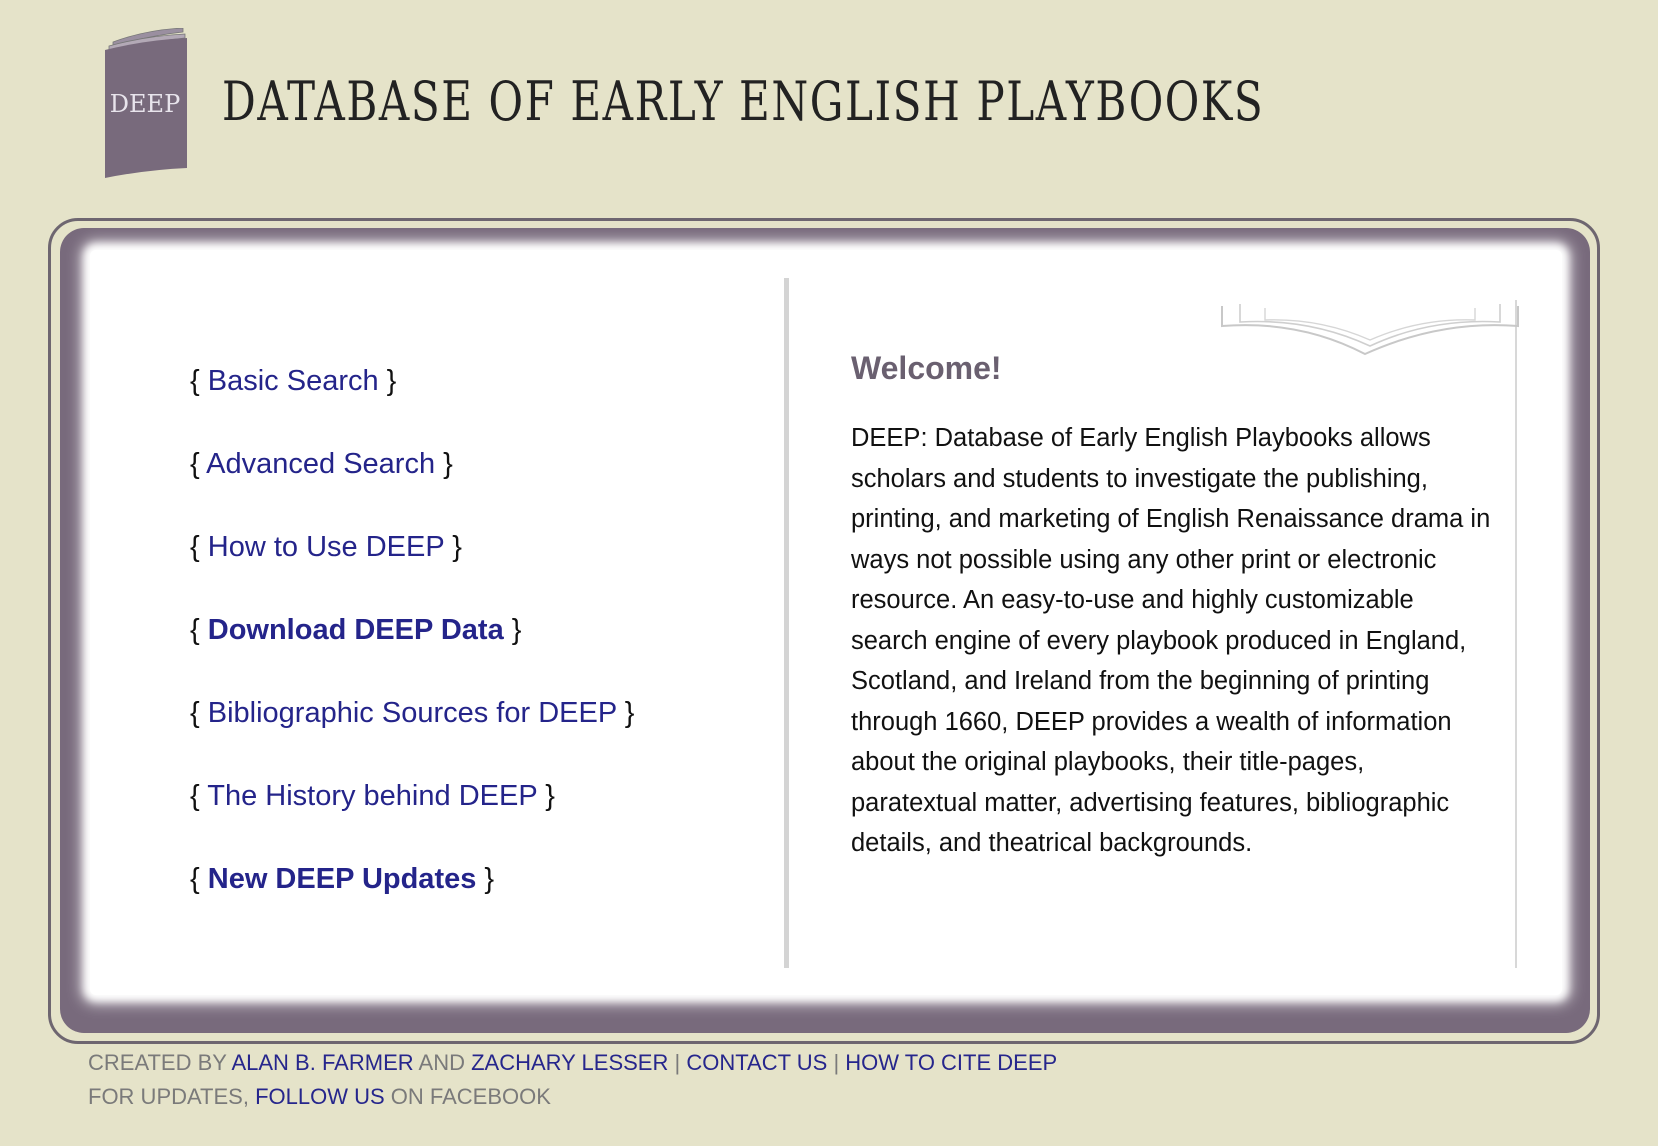 This screenshot has height=1146, width=1658. I want to click on site-title: DATABASE OF EARLY ENGLISH PLAYBOOKS, so click(743, 101).